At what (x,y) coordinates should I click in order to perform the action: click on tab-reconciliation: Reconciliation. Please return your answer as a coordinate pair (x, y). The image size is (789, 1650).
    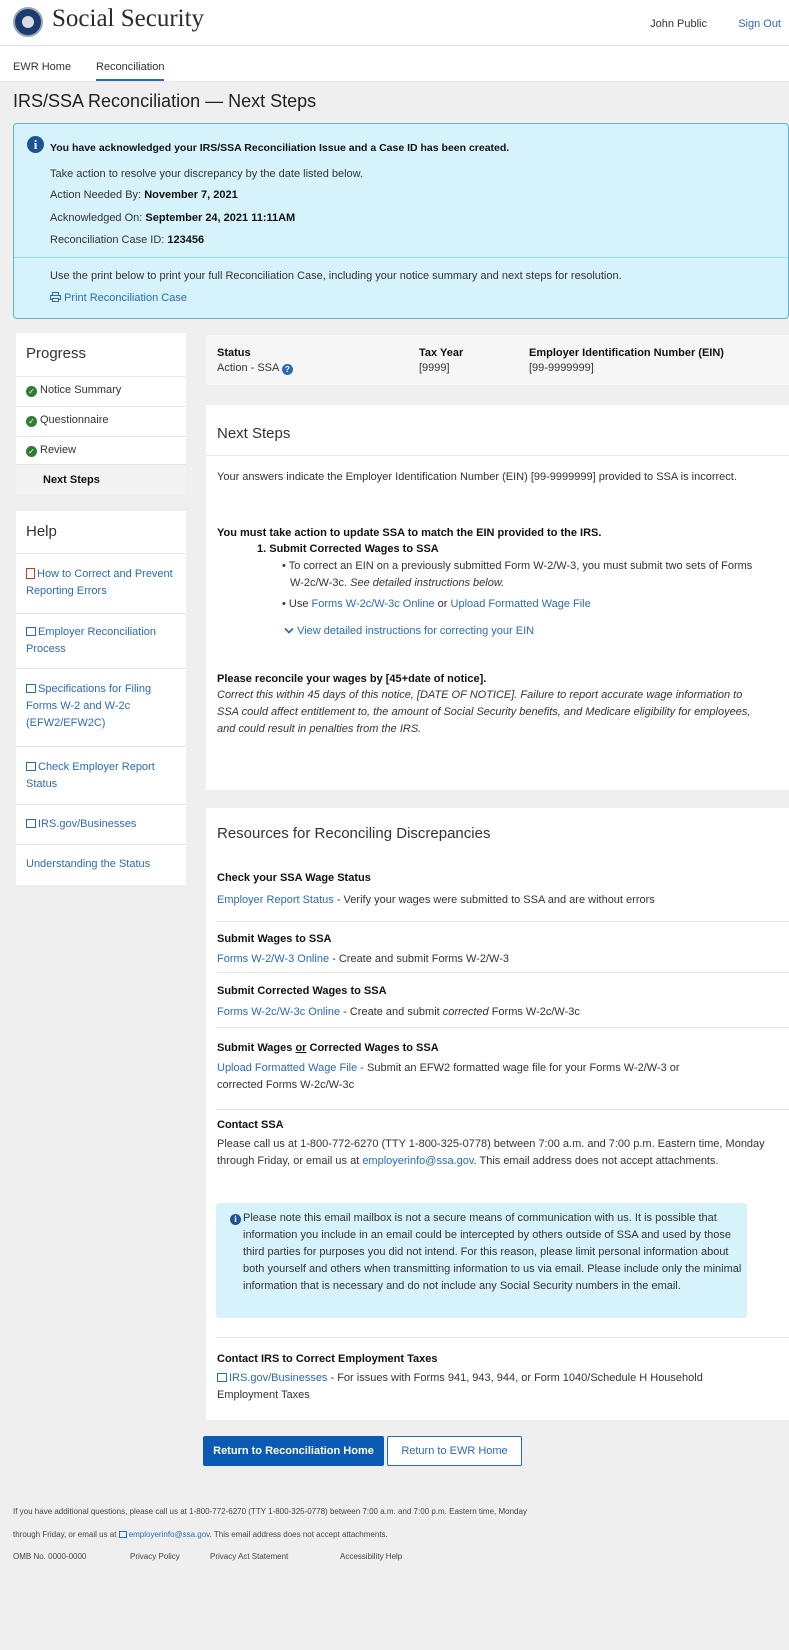
    Looking at the image, I should click on (130, 71).